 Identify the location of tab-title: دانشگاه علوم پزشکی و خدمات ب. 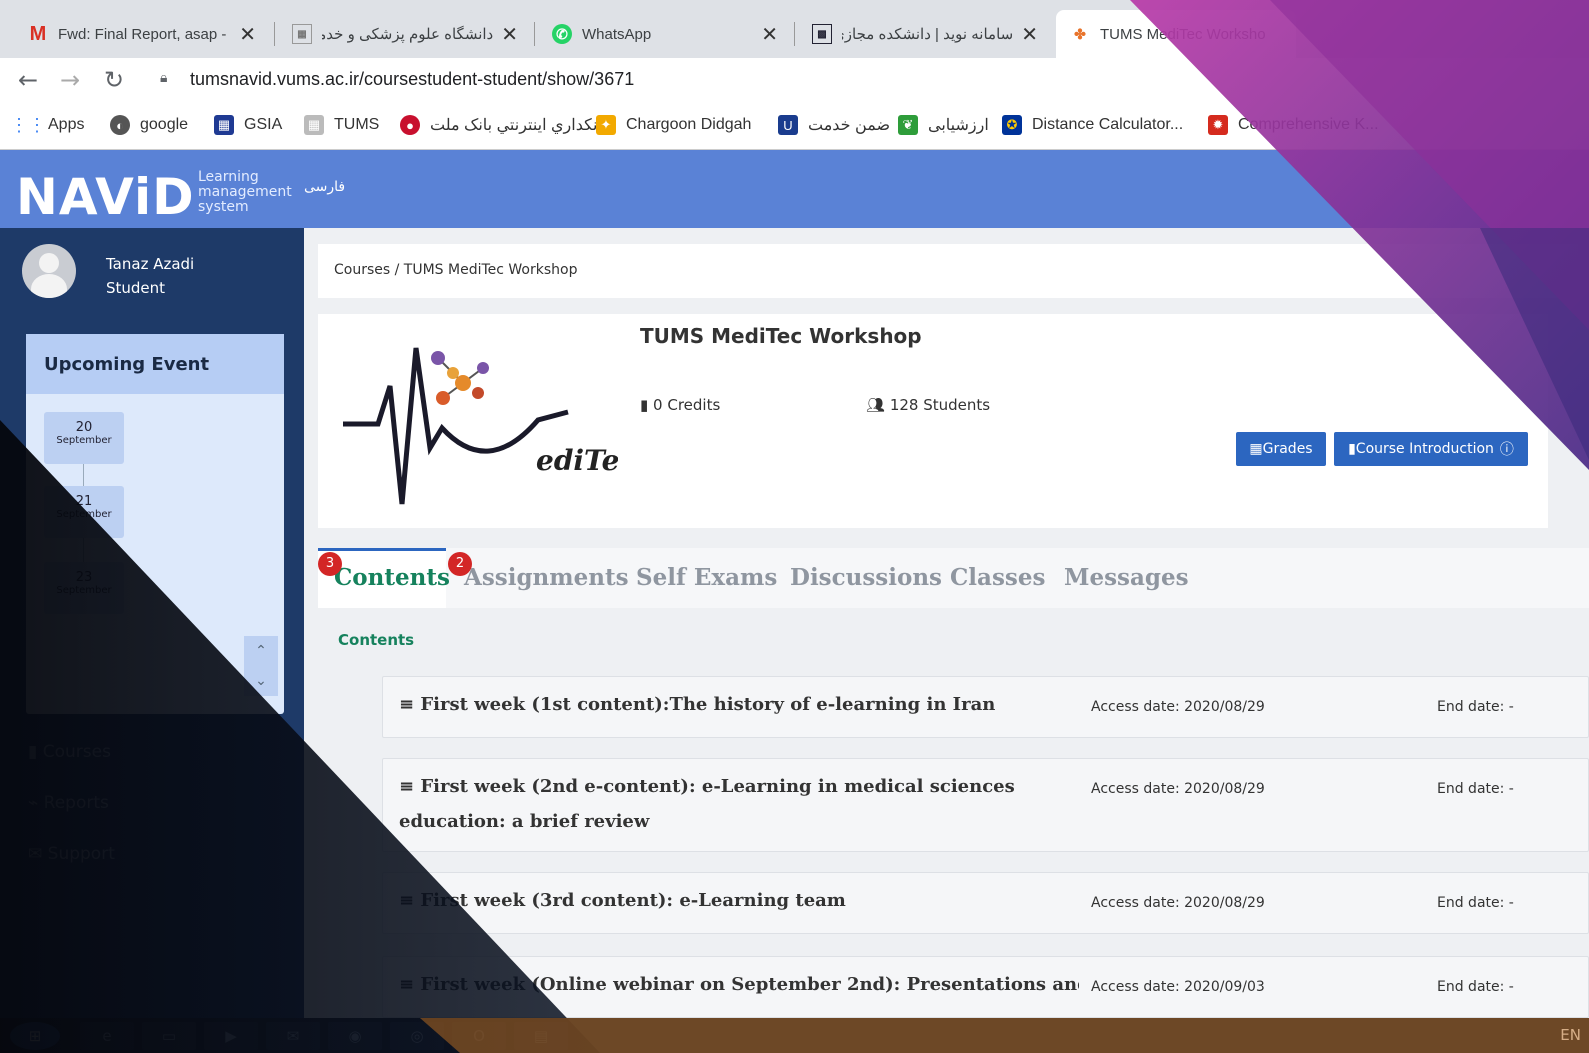
(408, 34).